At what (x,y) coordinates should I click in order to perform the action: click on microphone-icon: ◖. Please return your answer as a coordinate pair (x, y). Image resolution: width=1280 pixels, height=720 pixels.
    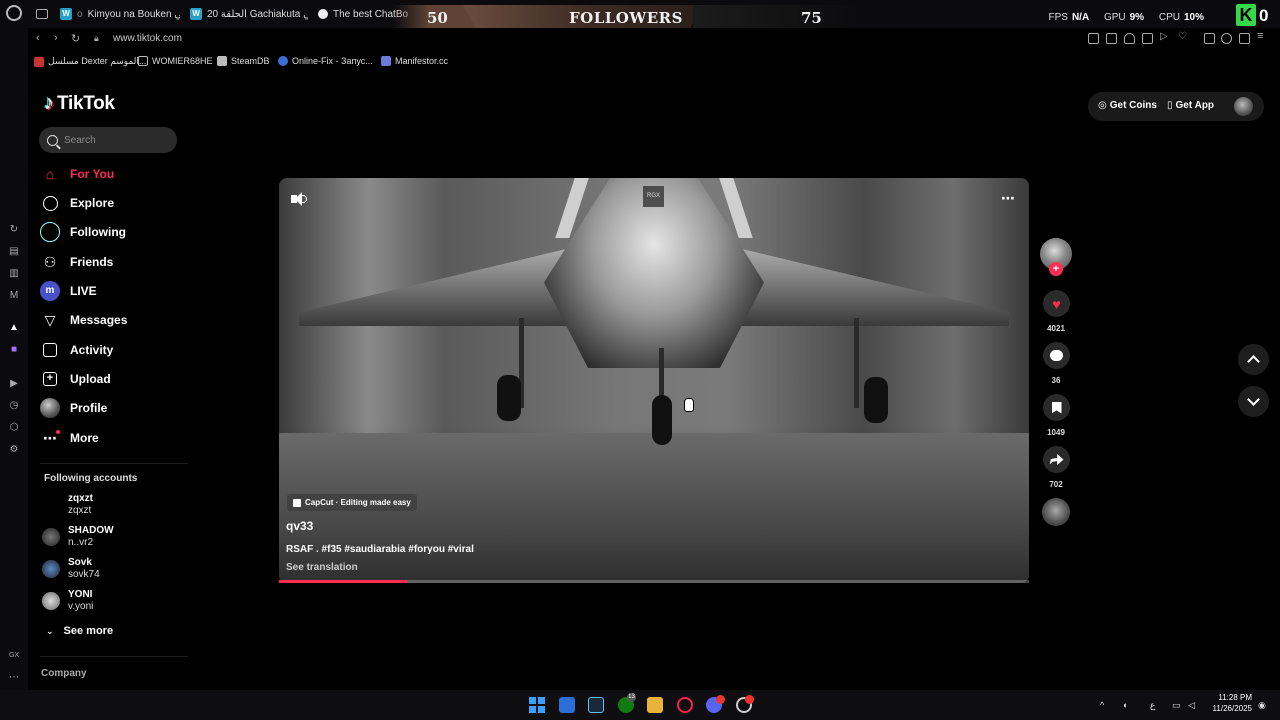
    Looking at the image, I should click on (1124, 705).